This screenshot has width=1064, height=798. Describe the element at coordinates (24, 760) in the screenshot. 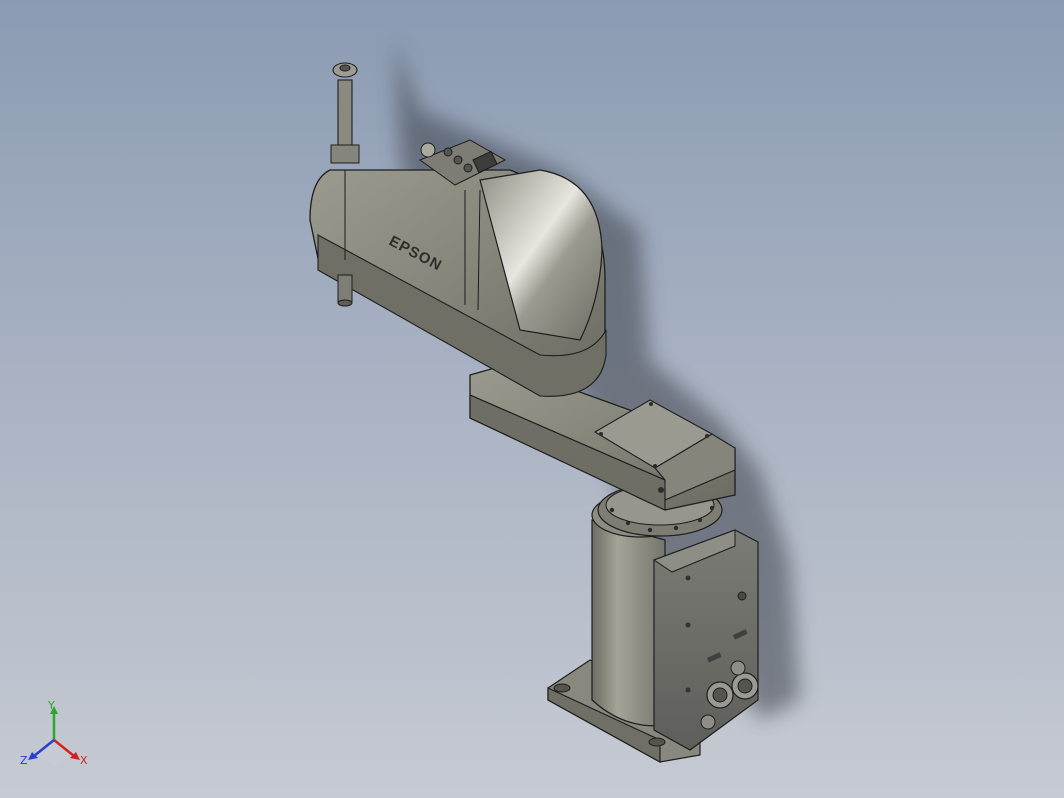

I see `z-axis-label: Z` at that location.